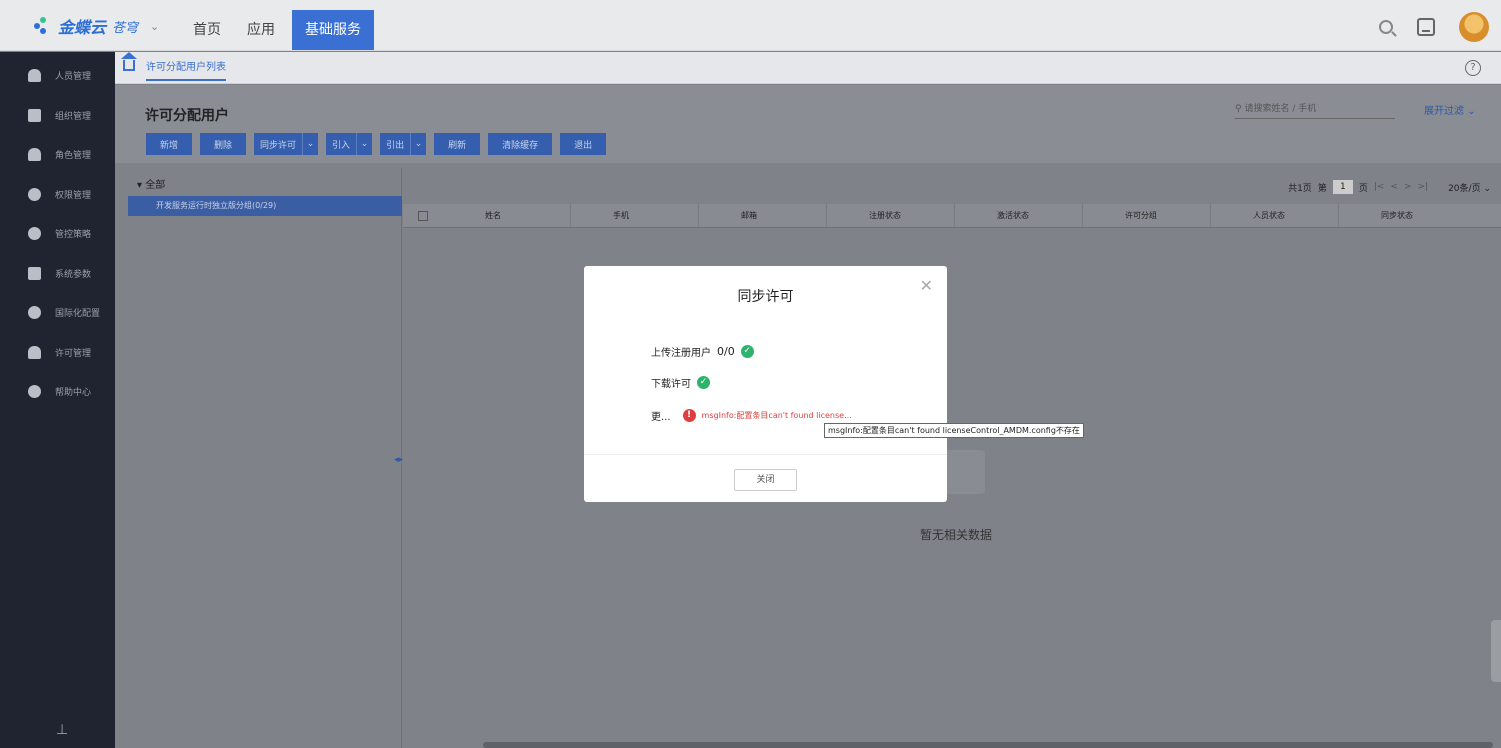 This screenshot has height=748, width=1501. What do you see at coordinates (207, 30) in the screenshot?
I see `nav-home: 首页` at bounding box center [207, 30].